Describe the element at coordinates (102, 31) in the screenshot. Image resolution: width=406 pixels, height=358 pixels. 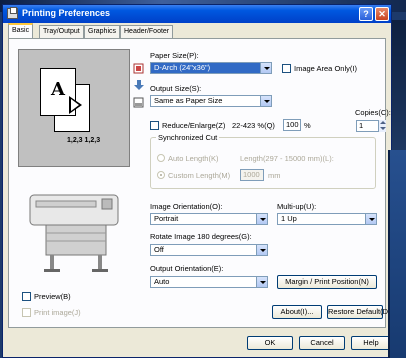
I see `tab-graphics: Graphics` at that location.